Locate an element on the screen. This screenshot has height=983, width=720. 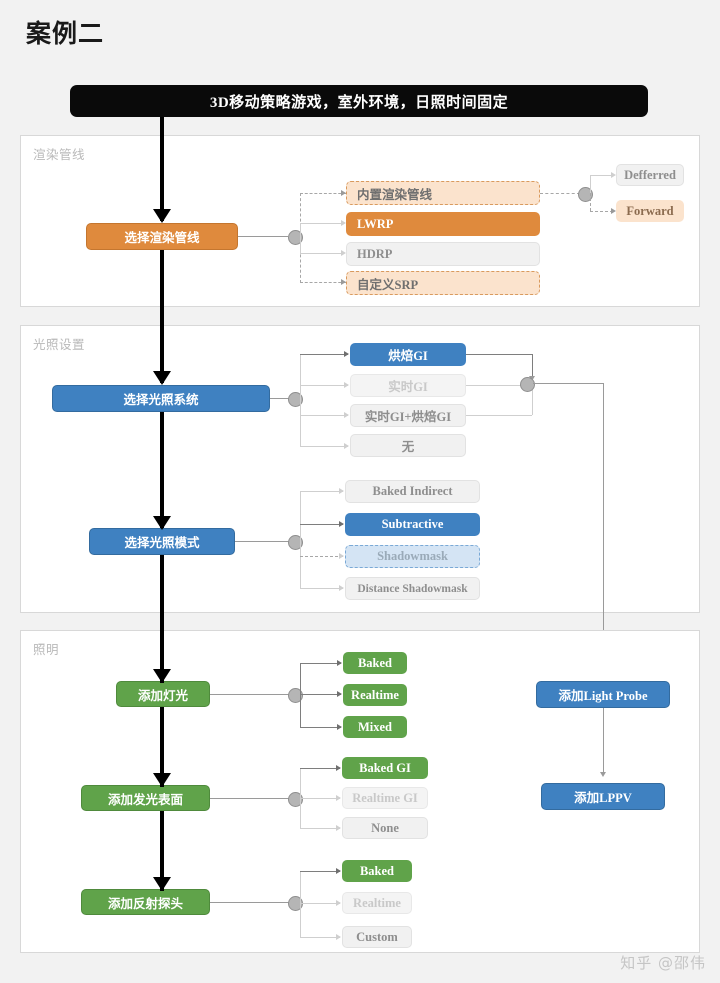
panel-label-lighting-settings: 光照设置 is located at coordinates (59, 345).